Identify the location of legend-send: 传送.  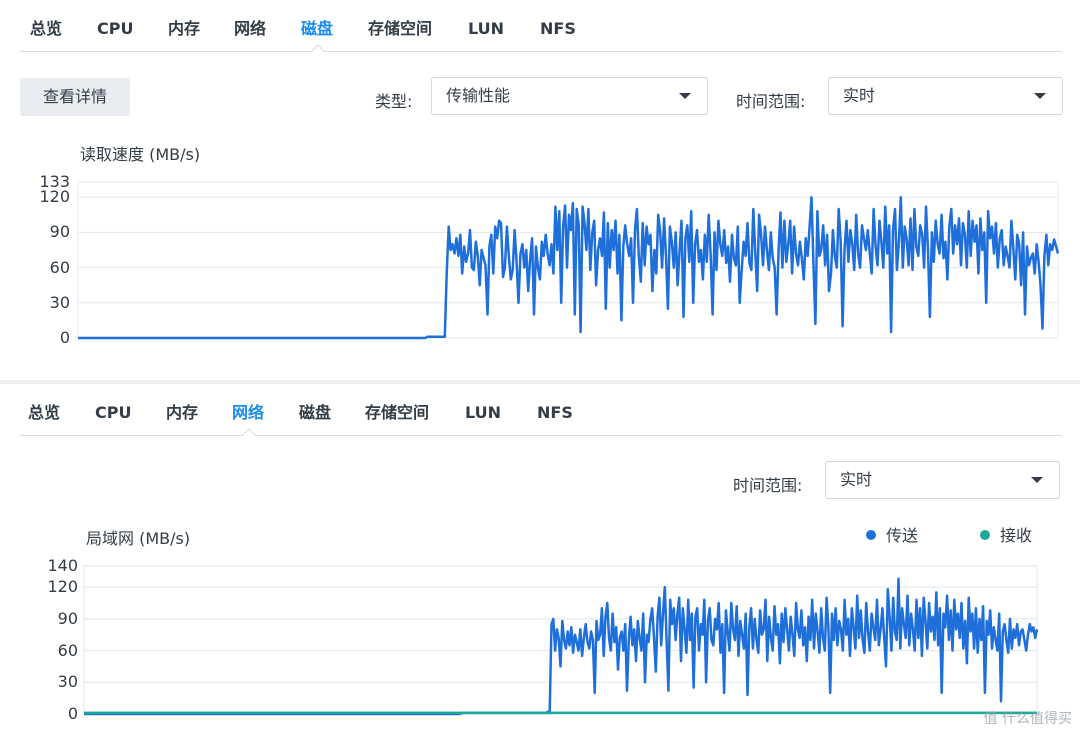
(892, 534).